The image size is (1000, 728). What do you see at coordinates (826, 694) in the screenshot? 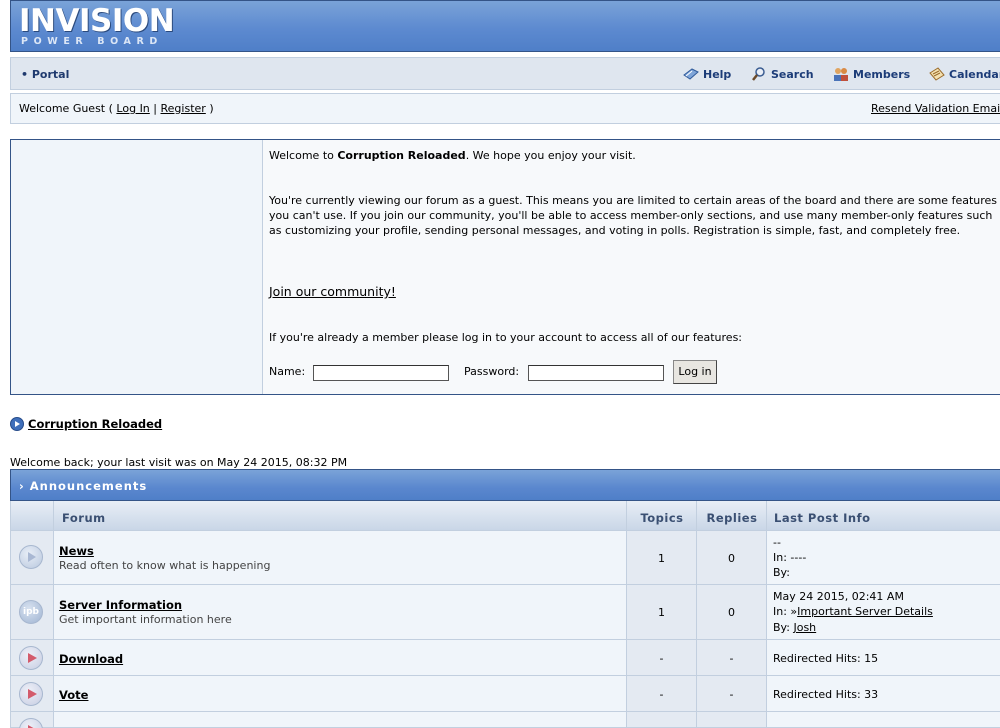
I see `redirect-hits: Redirected Hits: 33` at bounding box center [826, 694].